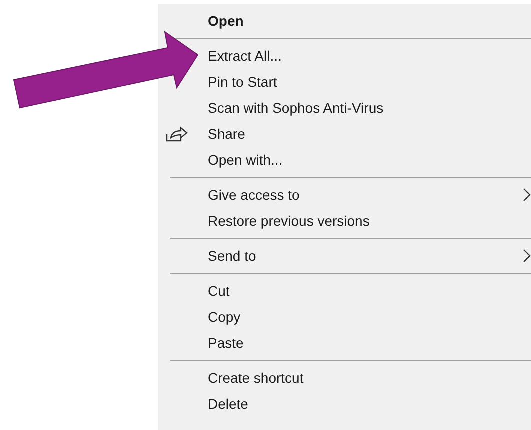 This screenshot has height=430, width=531. What do you see at coordinates (256, 378) in the screenshot?
I see `menu-item: Create shortcut` at bounding box center [256, 378].